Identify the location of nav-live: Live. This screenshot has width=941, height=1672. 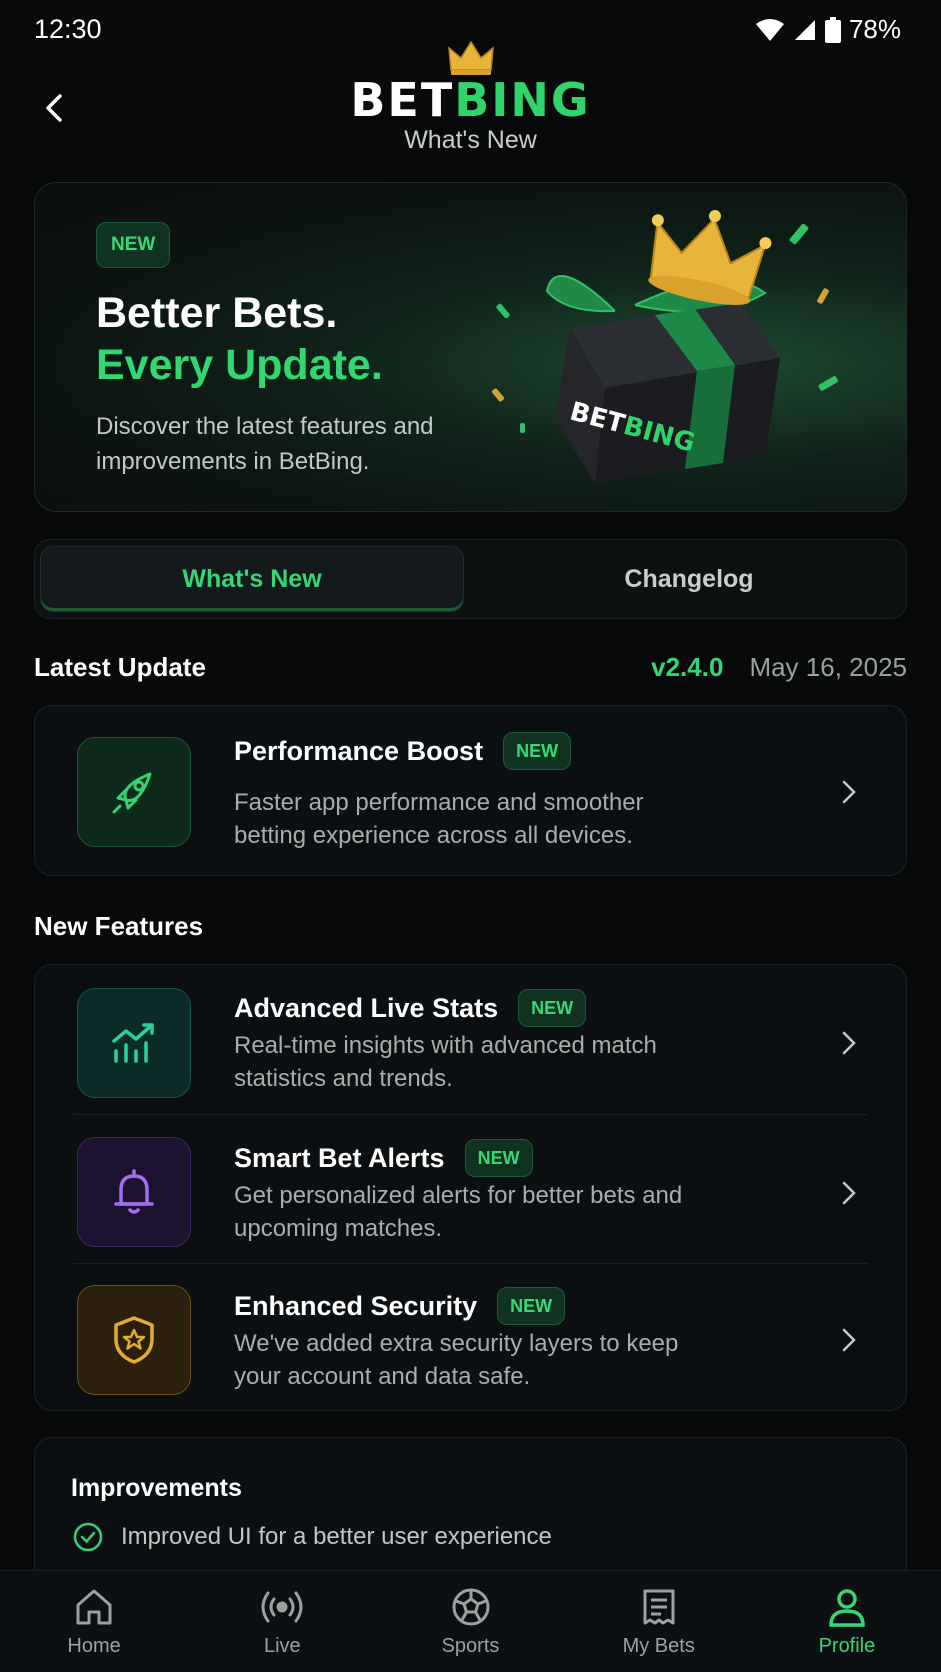
(282, 1621).